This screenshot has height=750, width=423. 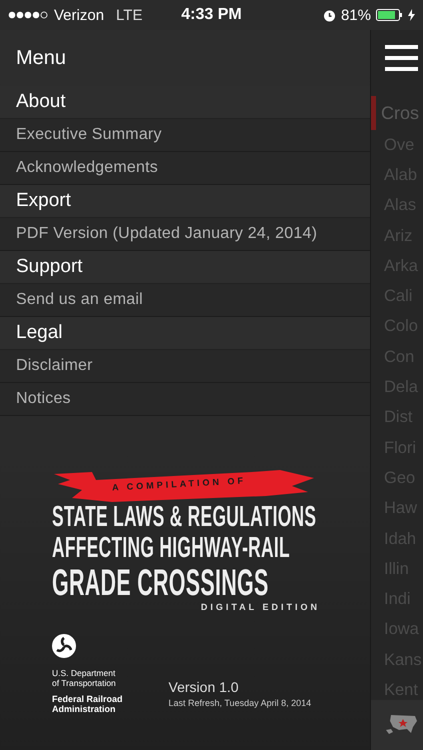 What do you see at coordinates (185, 366) in the screenshot?
I see `menu-item: Disclaimer` at bounding box center [185, 366].